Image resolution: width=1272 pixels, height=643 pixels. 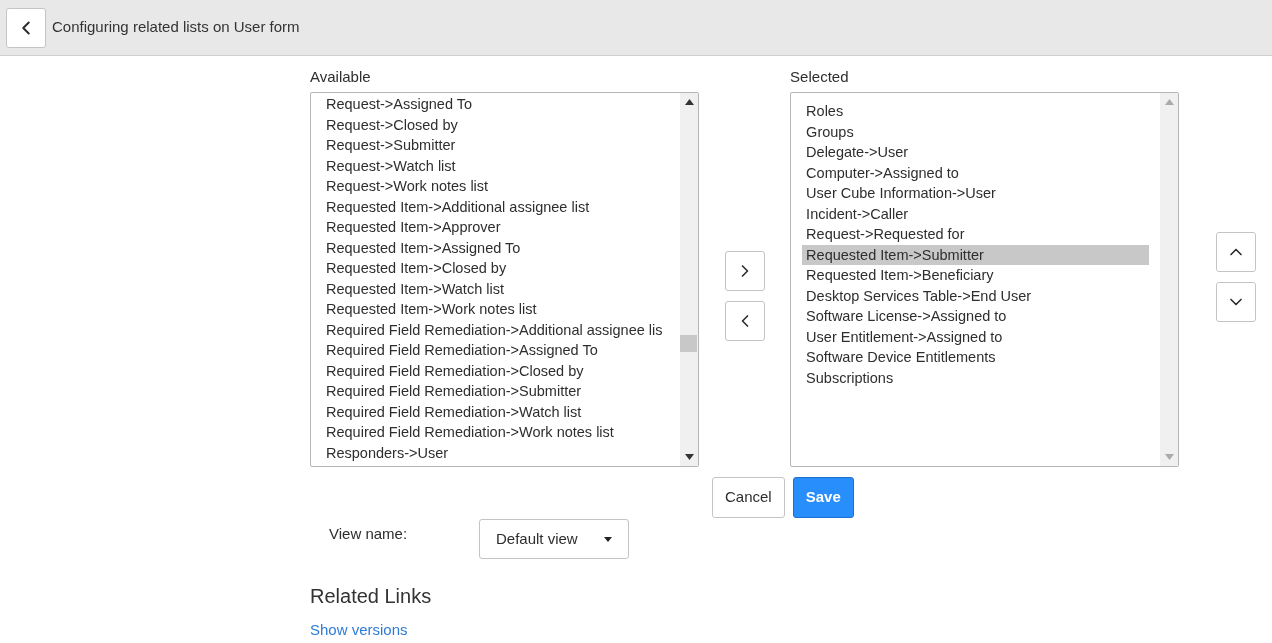 What do you see at coordinates (371, 596) in the screenshot?
I see `section-title: Related Links` at bounding box center [371, 596].